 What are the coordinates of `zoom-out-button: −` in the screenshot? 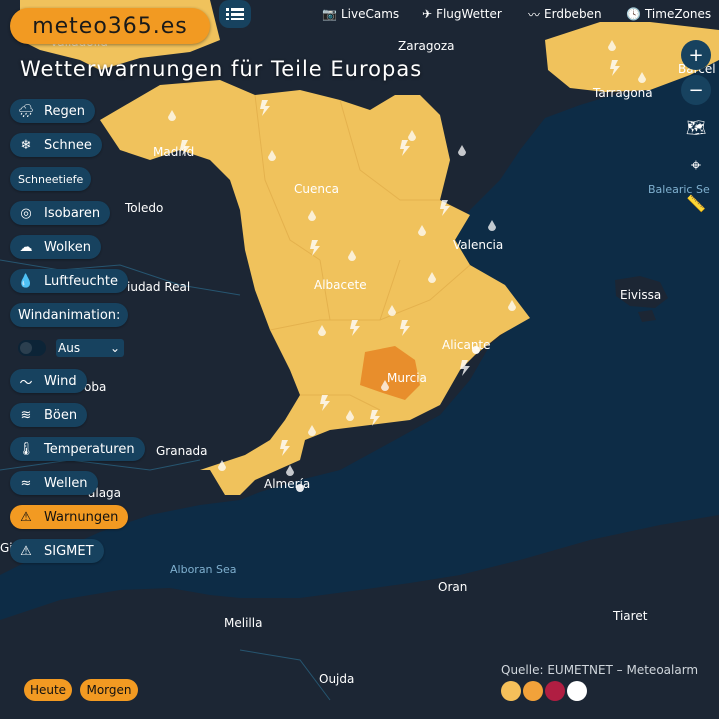 It's located at (696, 90).